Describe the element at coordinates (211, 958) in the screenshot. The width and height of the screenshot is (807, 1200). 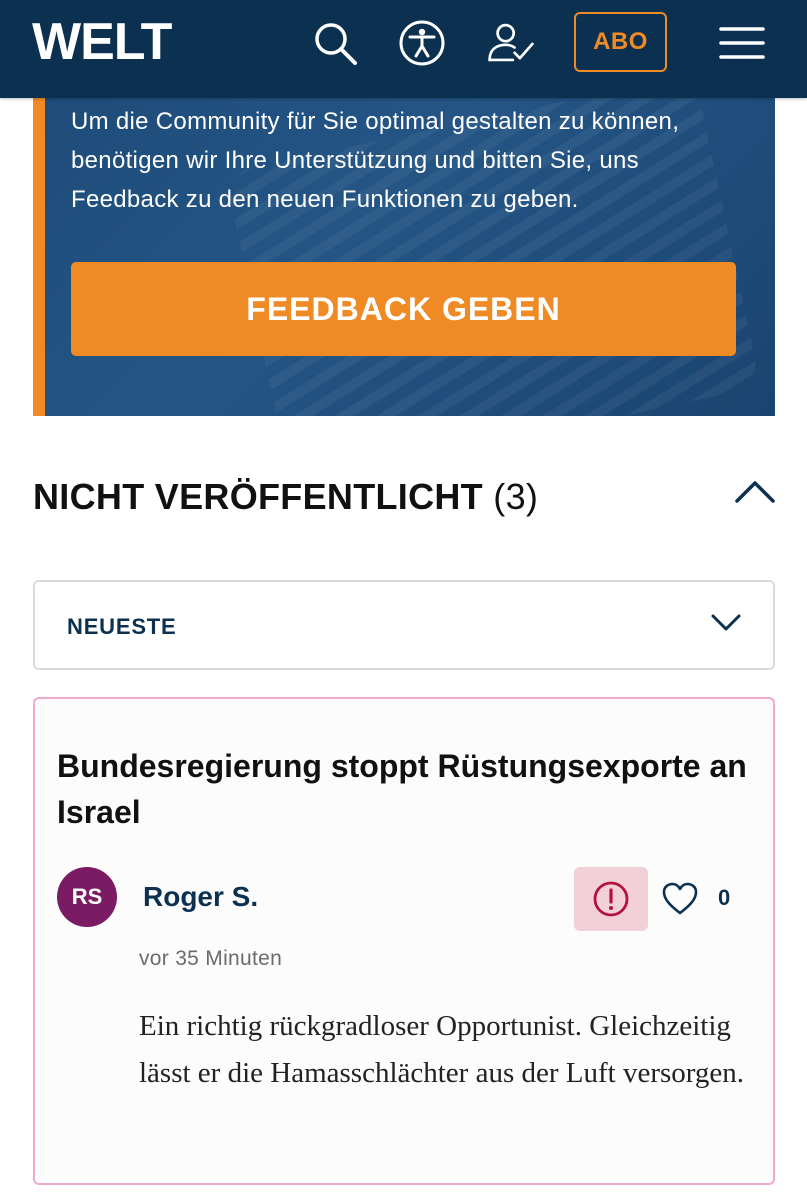
I see `comment-timestamp: vor 35 Minuten` at that location.